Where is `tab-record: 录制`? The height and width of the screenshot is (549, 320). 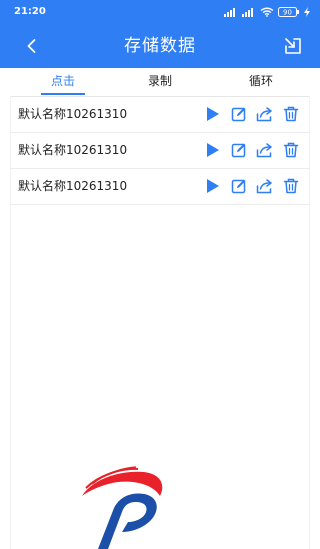
tab-record: 录制 is located at coordinates (160, 82).